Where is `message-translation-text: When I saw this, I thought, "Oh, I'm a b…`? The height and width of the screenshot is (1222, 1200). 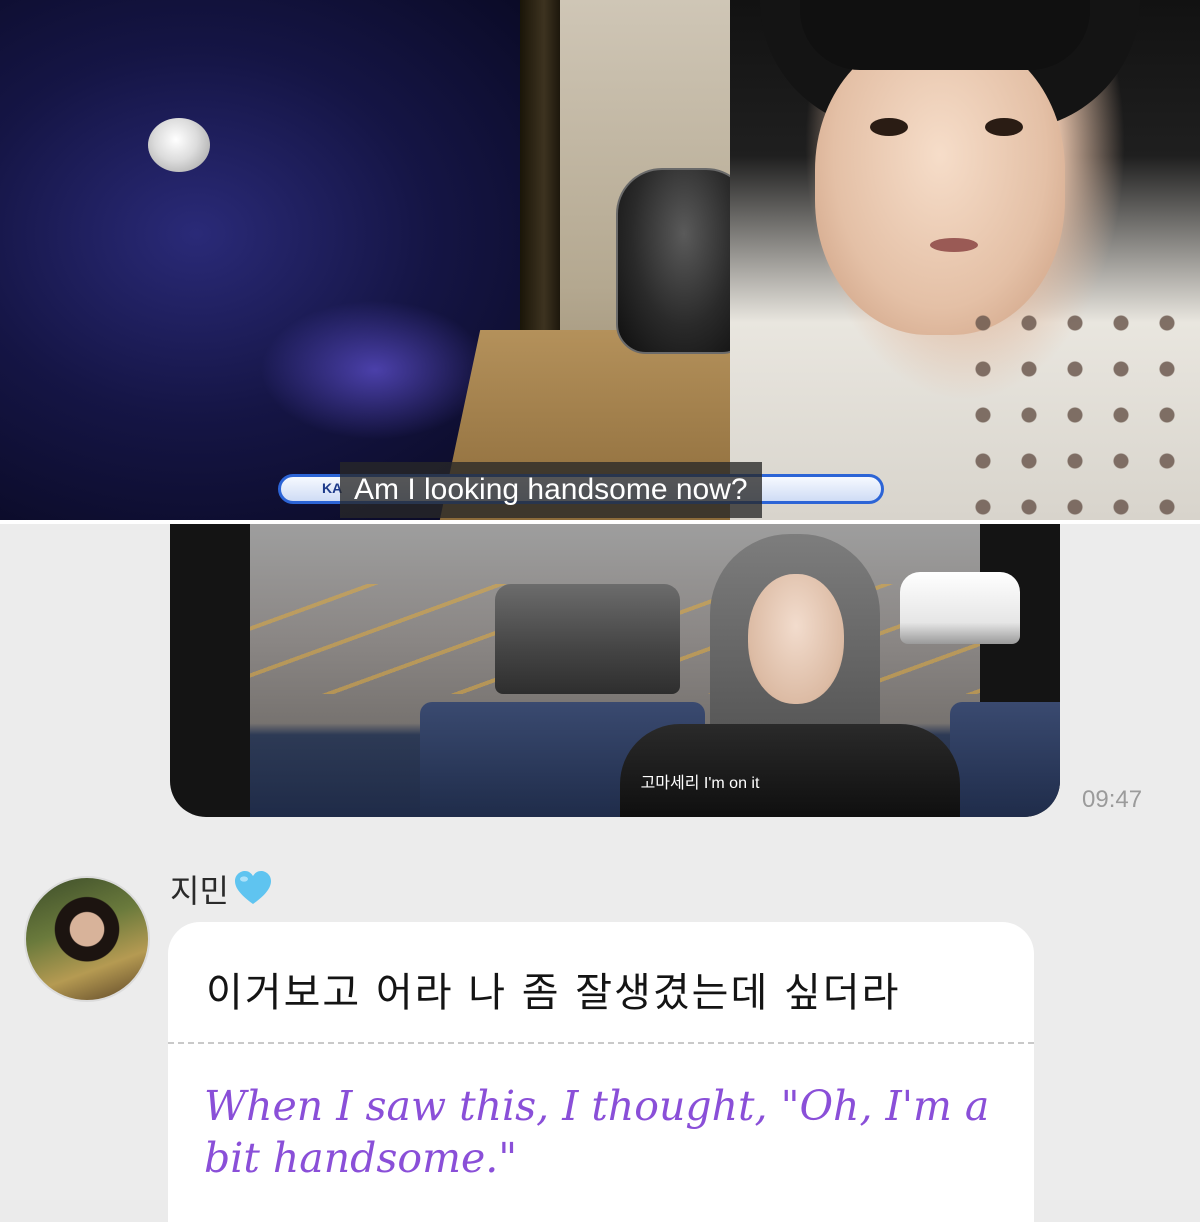
message-translation-text: When I saw this, I thought, "Oh, I'm a b… is located at coordinates (597, 1132).